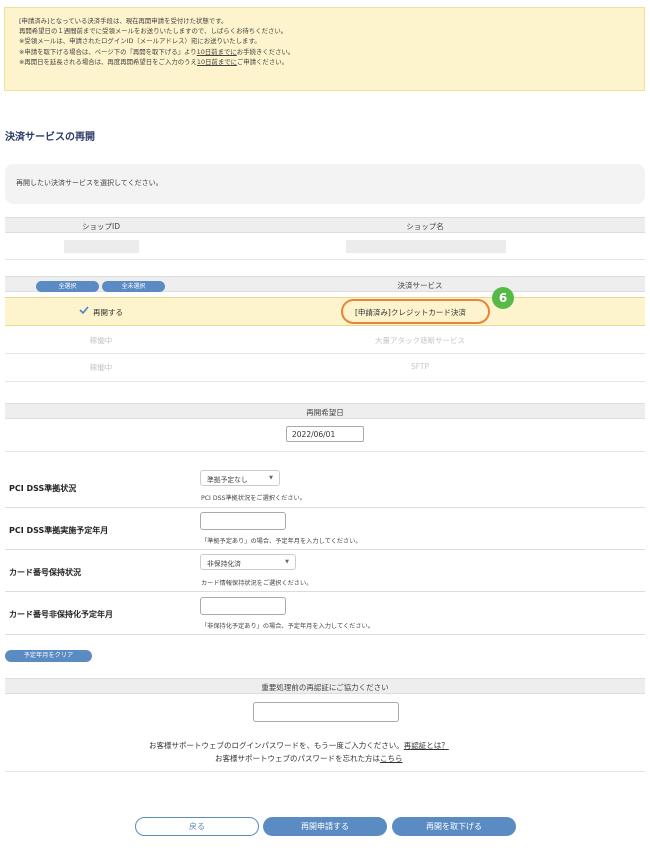 The height and width of the screenshot is (851, 650). Describe the element at coordinates (243, 606) in the screenshot. I see `card-date-input` at that location.